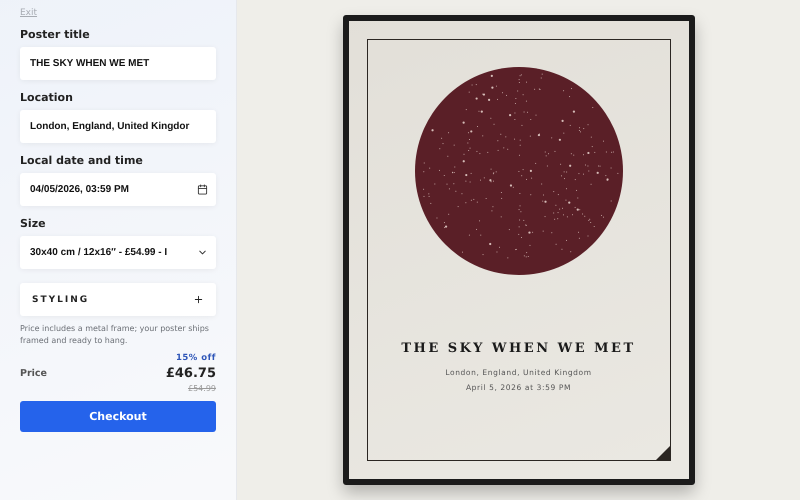 Image resolution: width=800 pixels, height=500 pixels. I want to click on text-field: London, England, United Kingdor, so click(118, 126).